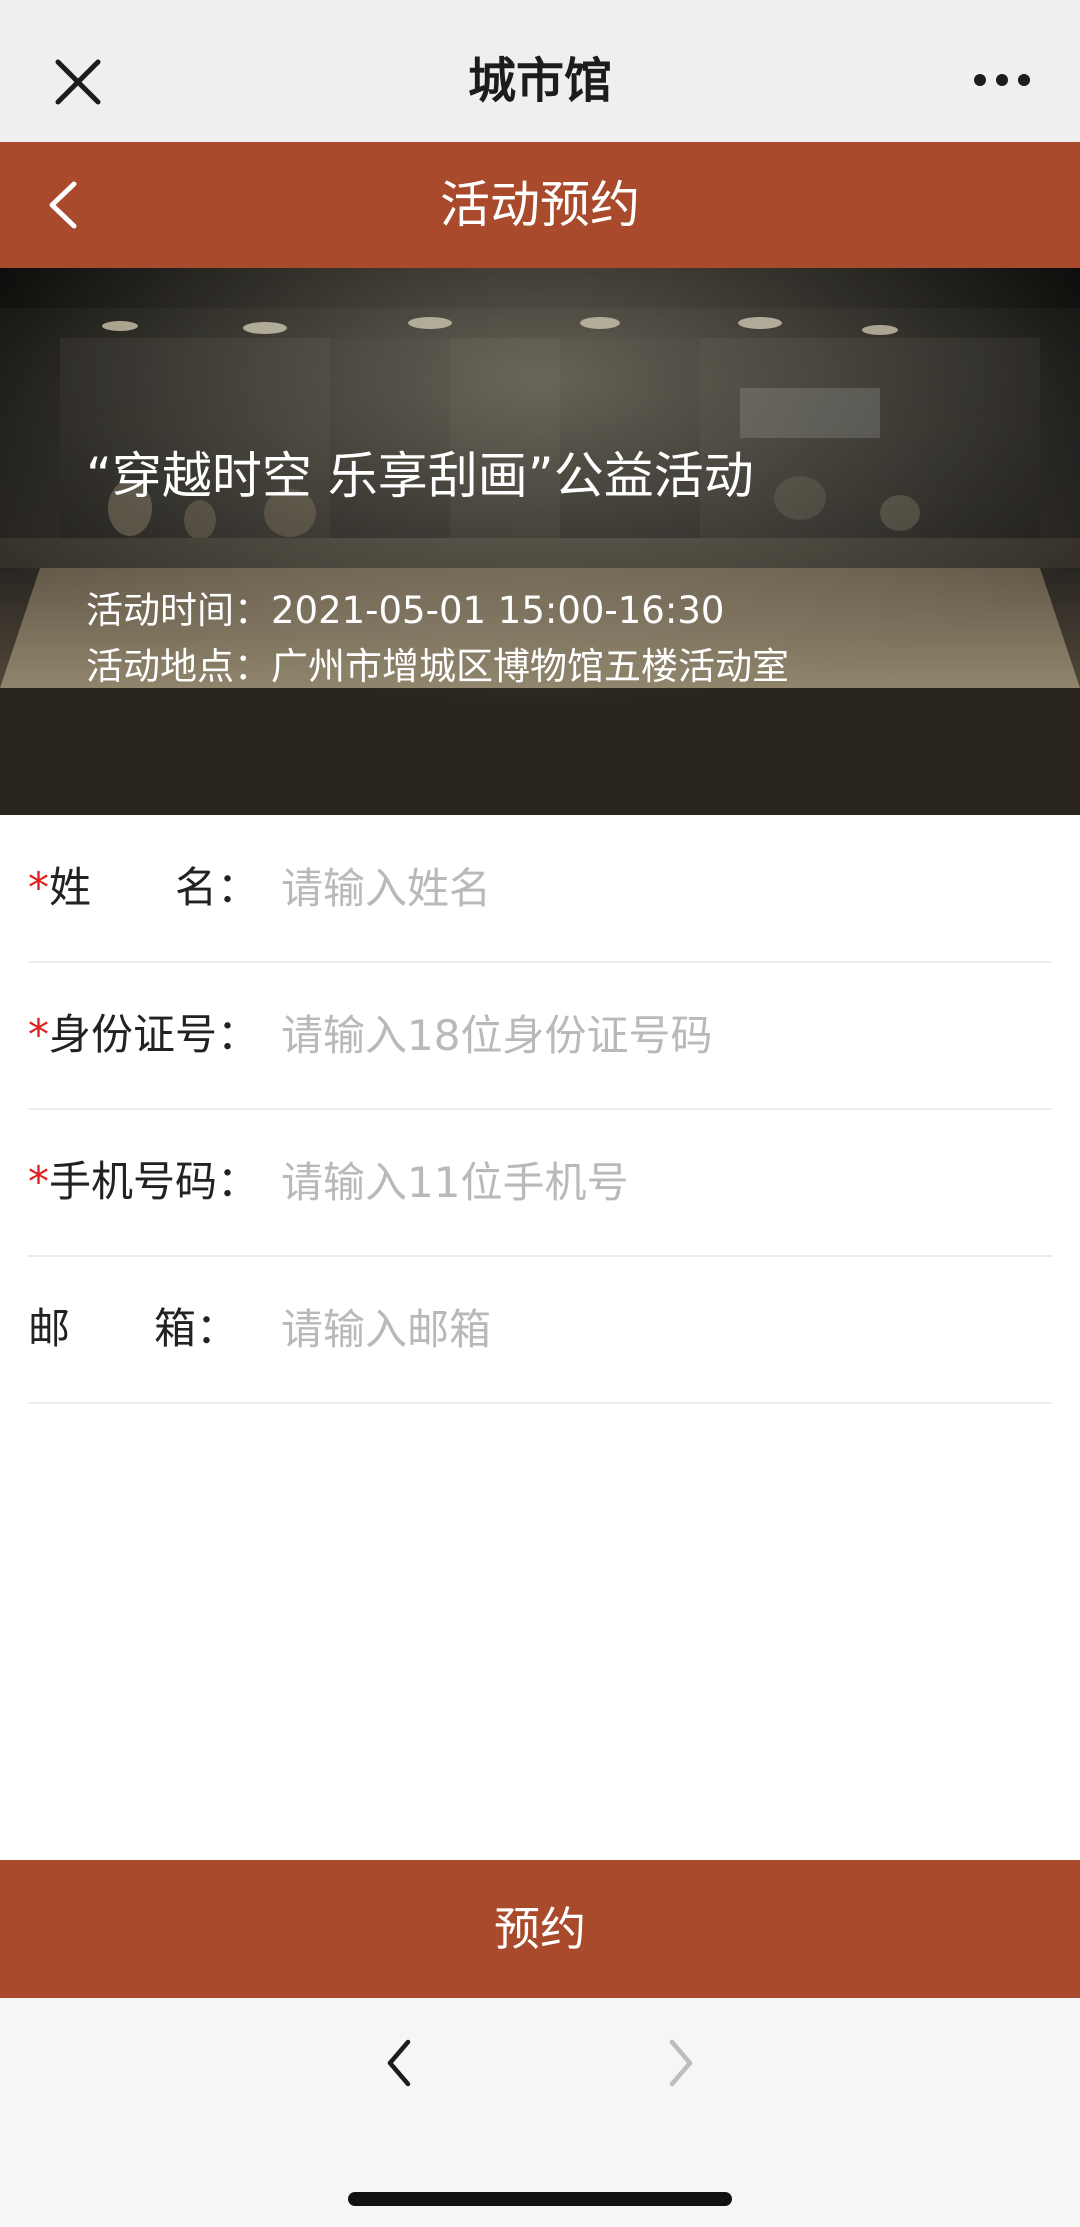 The height and width of the screenshot is (2227, 1080). Describe the element at coordinates (1002, 80) in the screenshot. I see `more-icon` at that location.